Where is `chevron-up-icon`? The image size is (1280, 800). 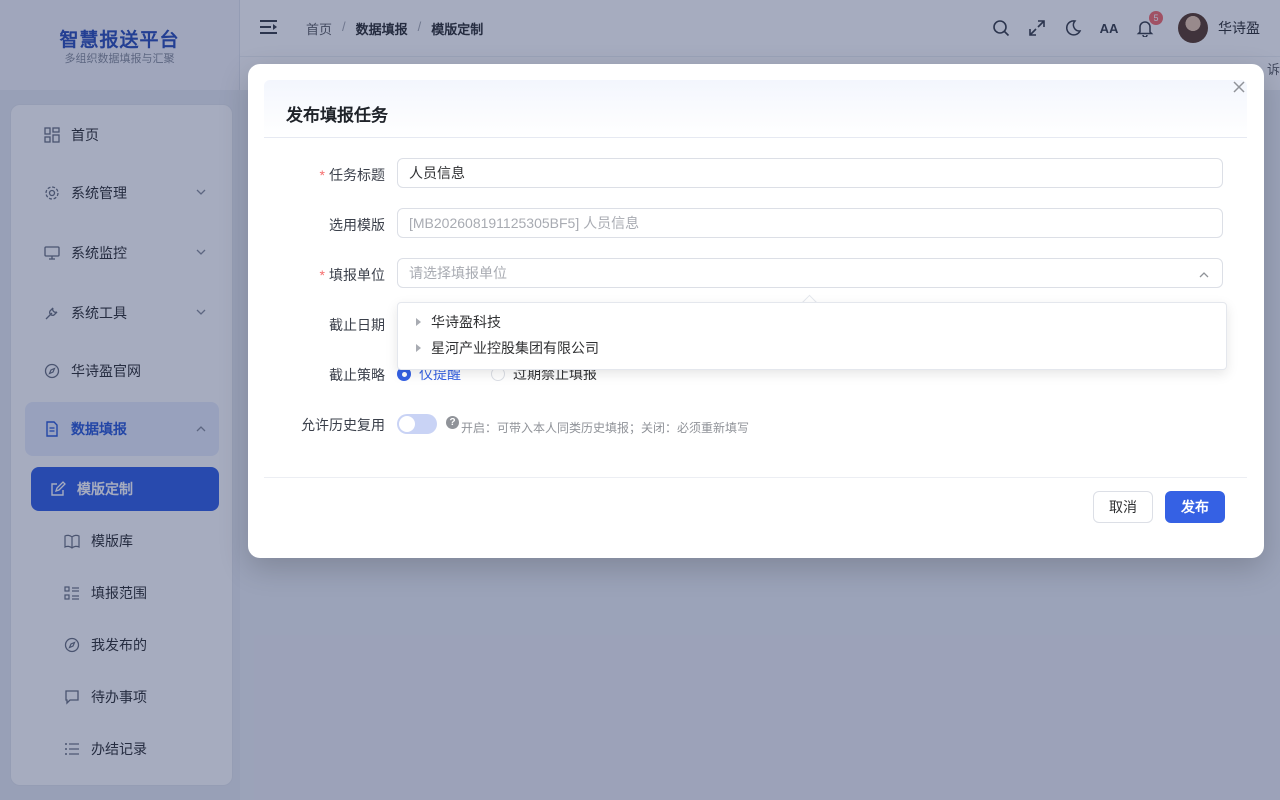 chevron-up-icon is located at coordinates (1204, 274).